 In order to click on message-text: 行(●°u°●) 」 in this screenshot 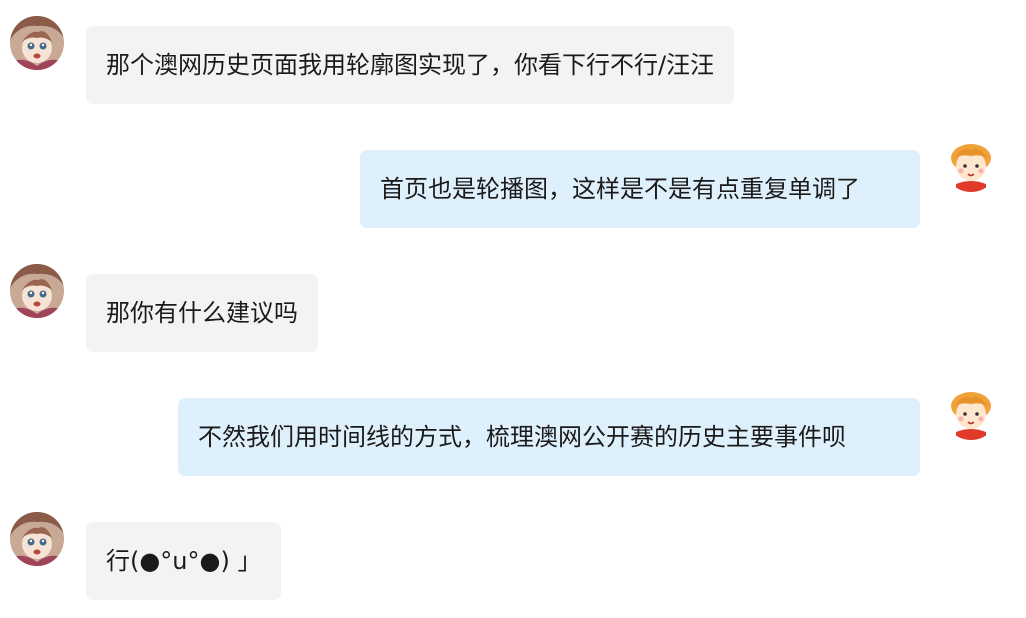, I will do `click(184, 561)`.